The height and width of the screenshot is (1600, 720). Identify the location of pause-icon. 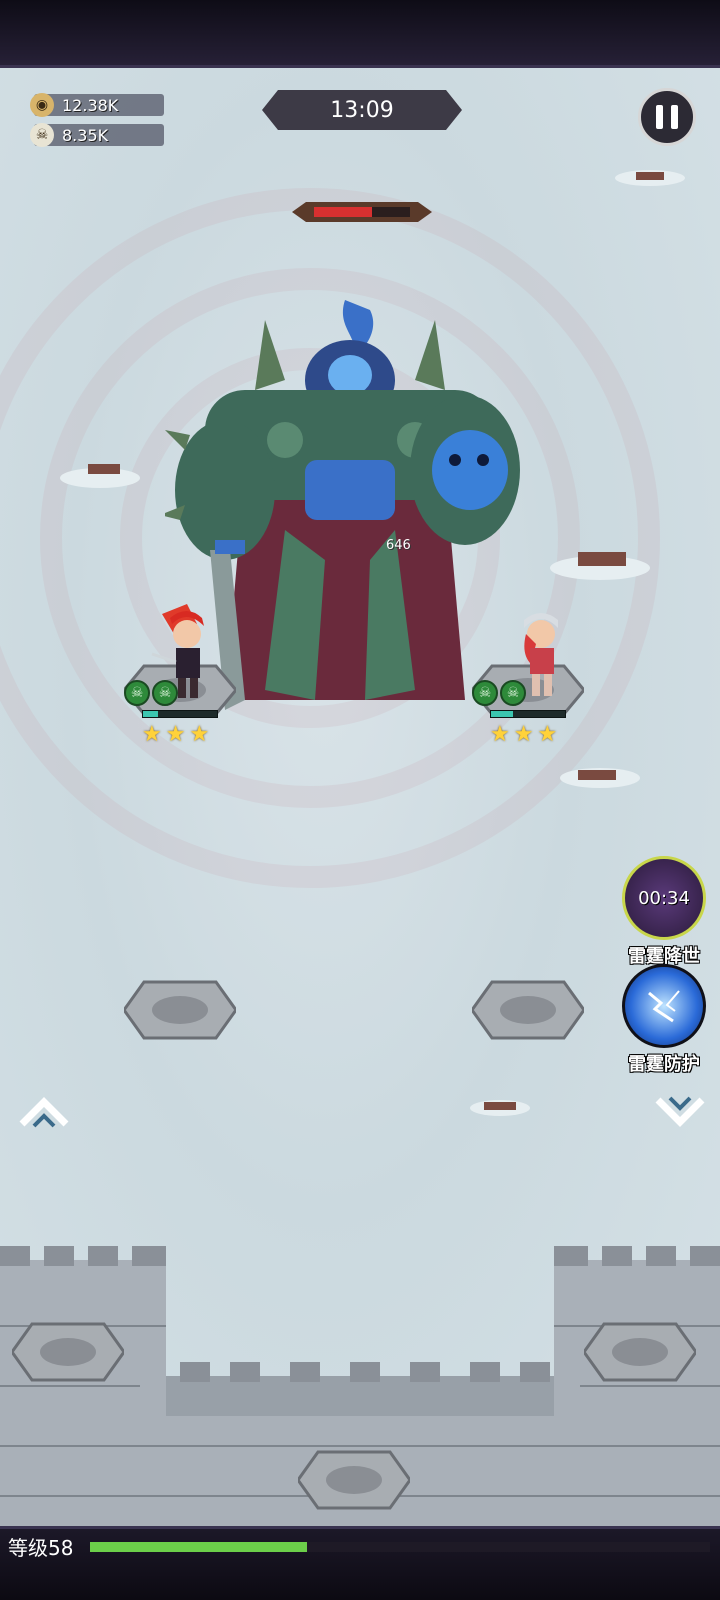
(659, 117).